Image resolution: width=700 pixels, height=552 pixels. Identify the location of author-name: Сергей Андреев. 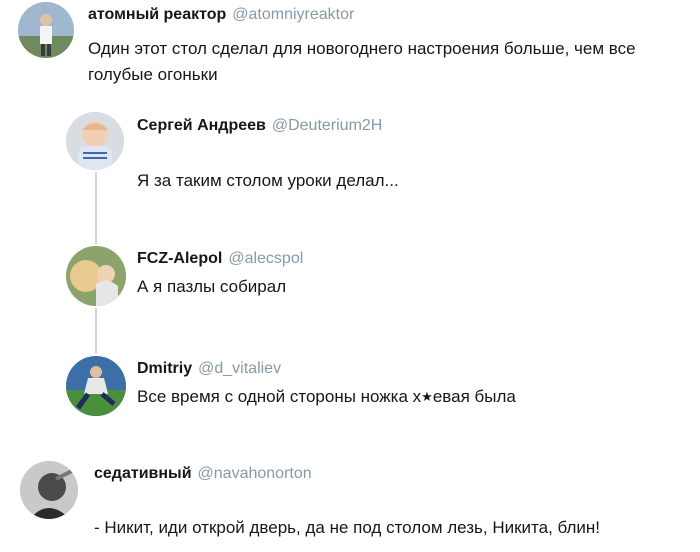
(201, 125).